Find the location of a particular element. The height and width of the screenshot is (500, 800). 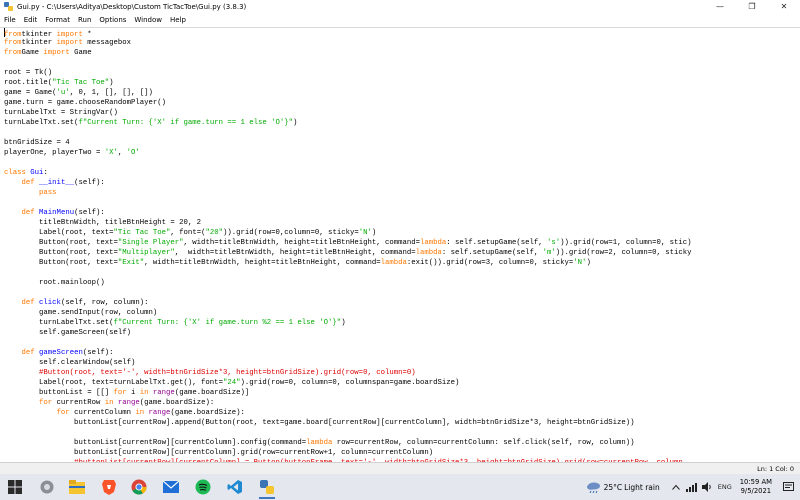

code-token: import is located at coordinates (56, 53).